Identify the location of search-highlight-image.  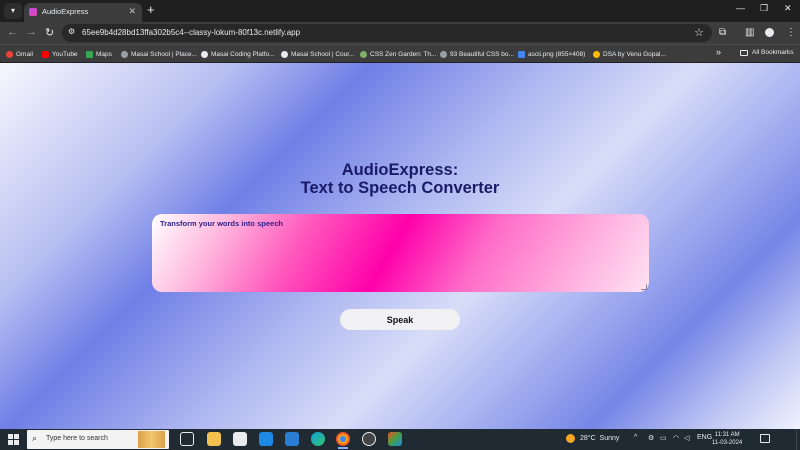
(151, 439).